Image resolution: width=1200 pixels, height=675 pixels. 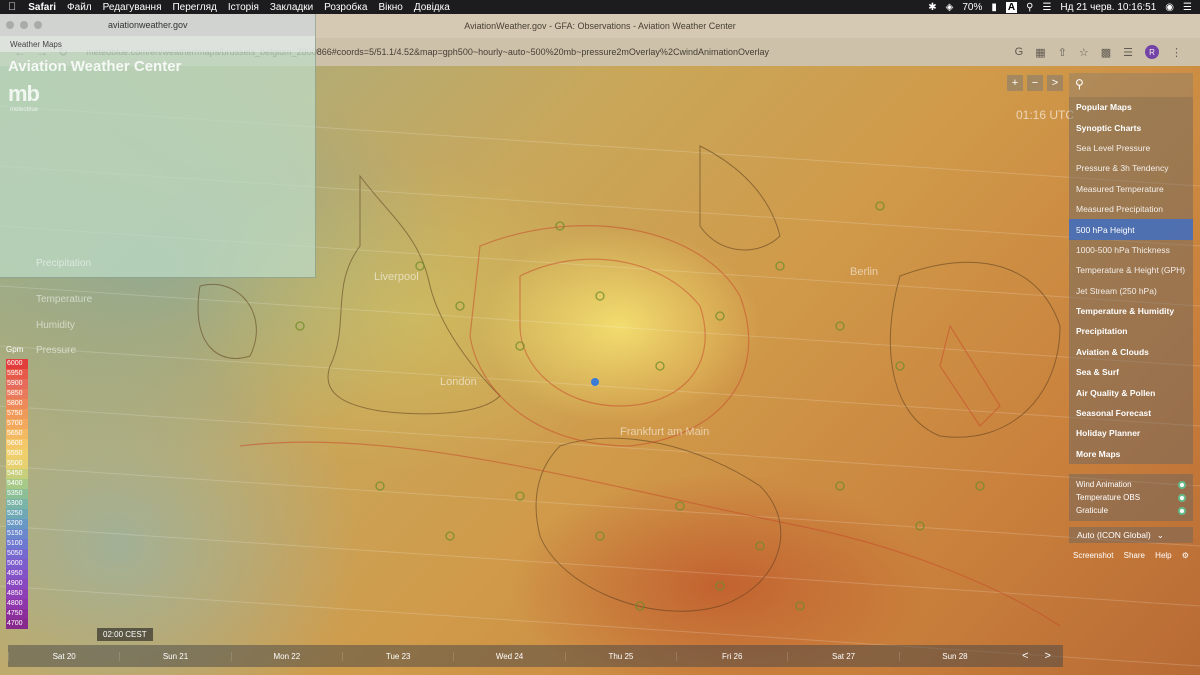 What do you see at coordinates (132, 7) in the screenshot?
I see `menu-edit: Редагування` at bounding box center [132, 7].